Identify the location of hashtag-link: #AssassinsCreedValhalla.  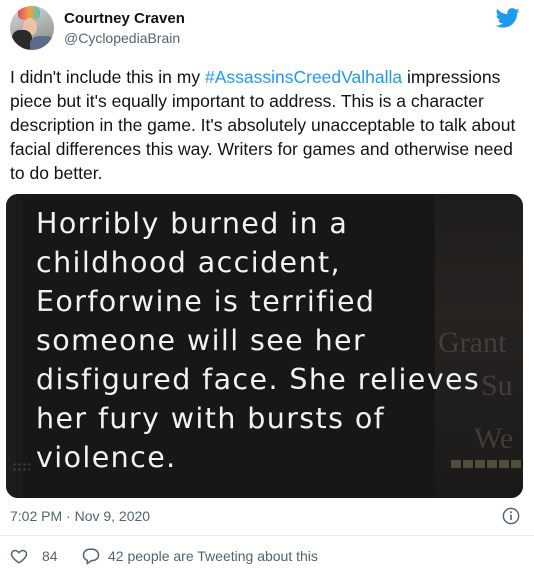
(303, 77).